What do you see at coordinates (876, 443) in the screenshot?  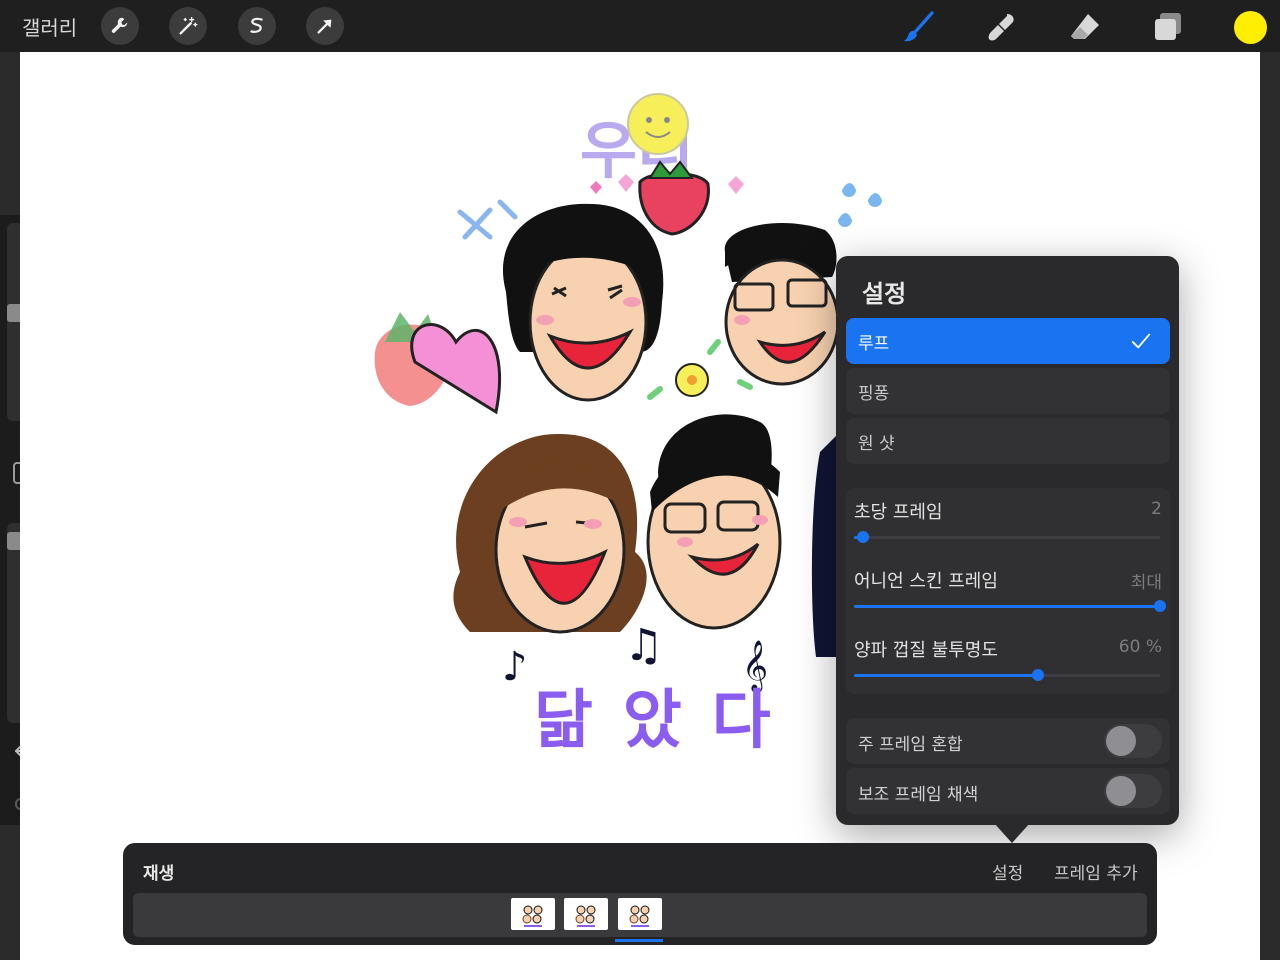 I see `option-label: 원 샷` at bounding box center [876, 443].